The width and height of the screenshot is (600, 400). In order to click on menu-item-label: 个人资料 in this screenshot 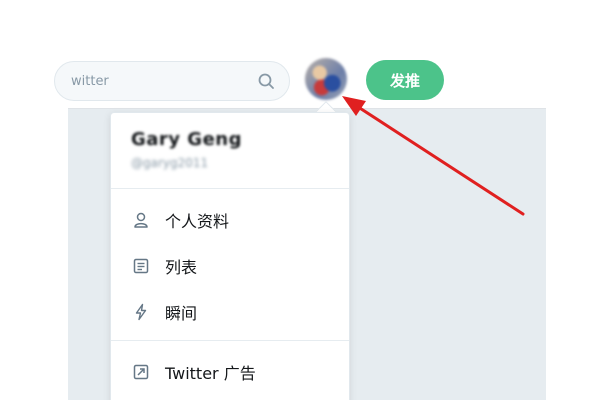, I will do `click(197, 221)`.